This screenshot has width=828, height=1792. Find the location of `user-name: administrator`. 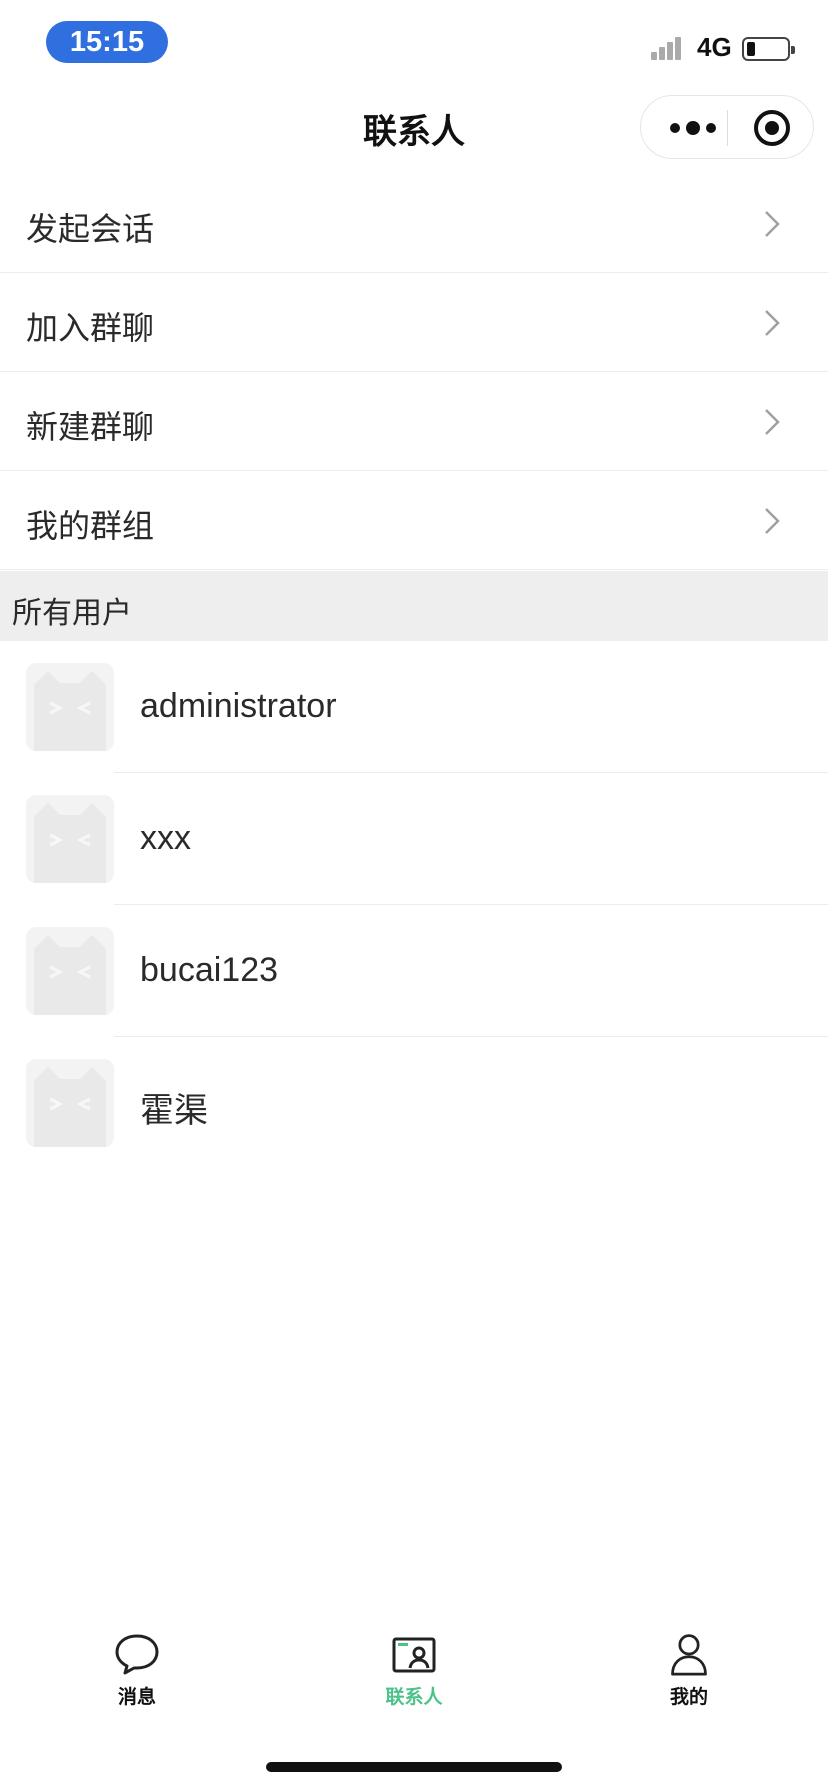

user-name: administrator is located at coordinates (238, 706).